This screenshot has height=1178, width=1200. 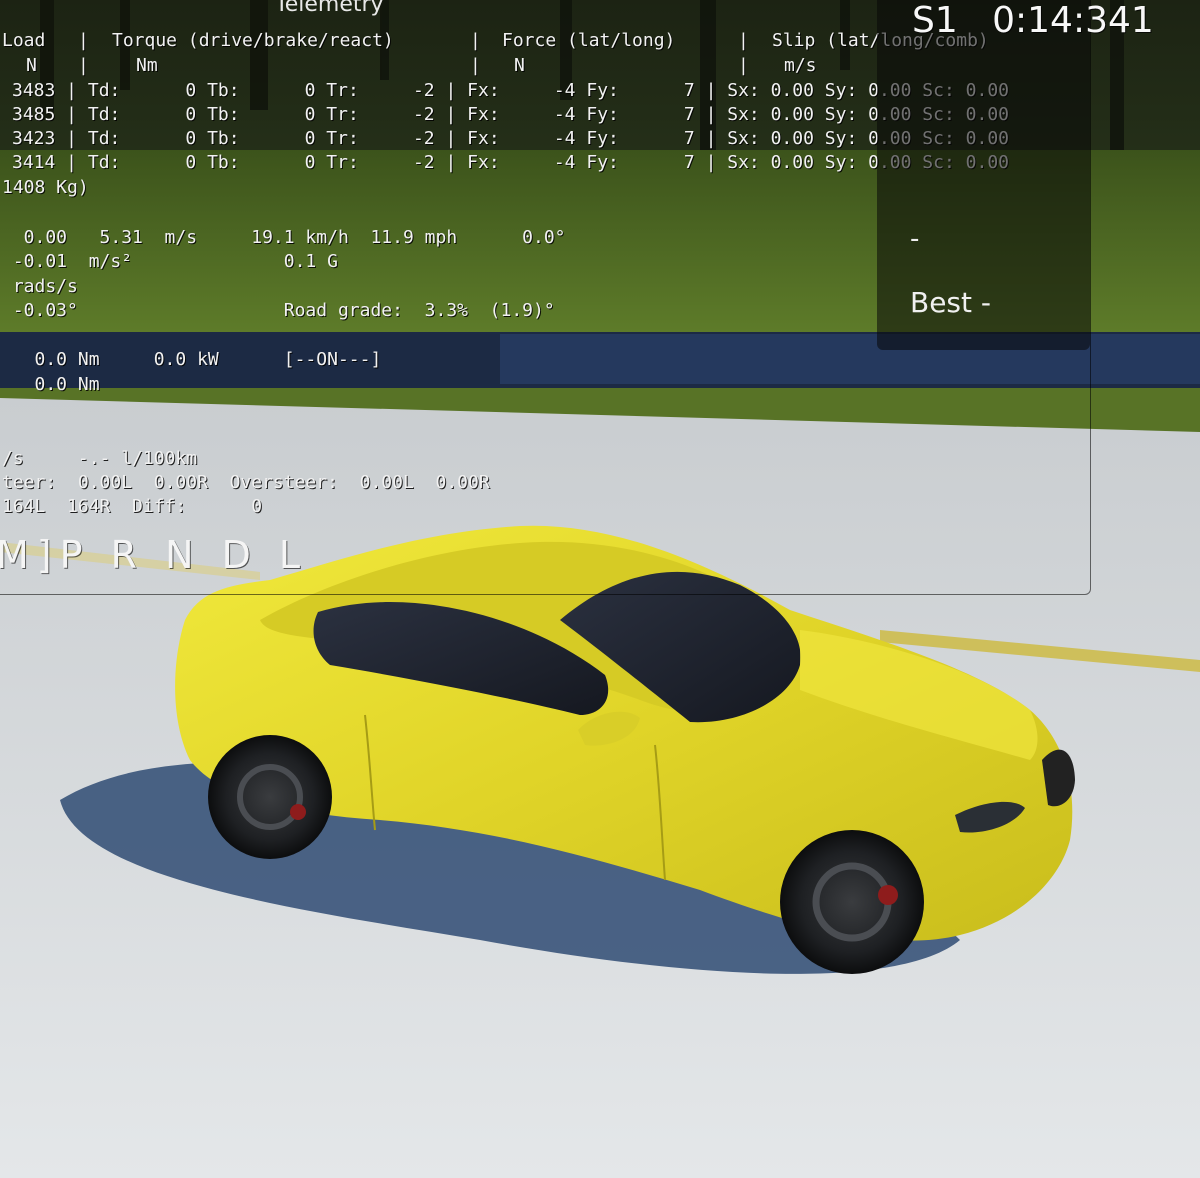 I want to click on sector-label: S1, so click(x=935, y=20).